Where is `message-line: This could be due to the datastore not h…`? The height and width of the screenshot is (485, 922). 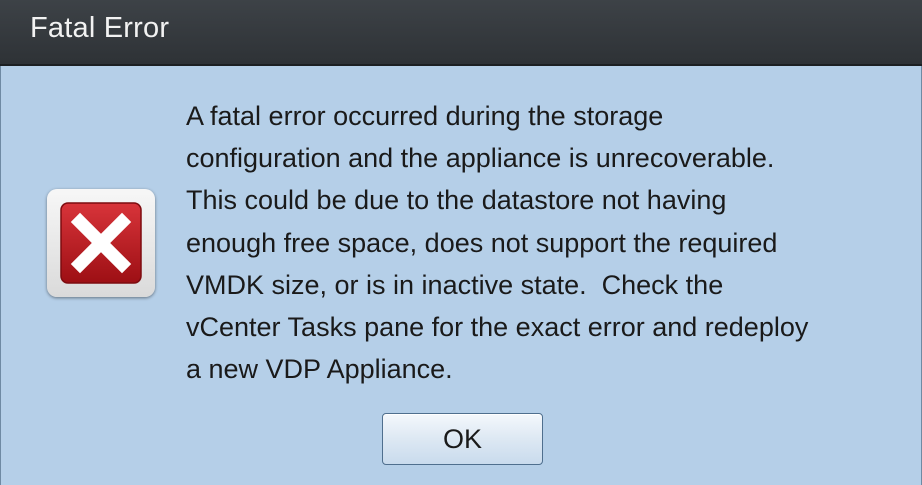 message-line: This could be due to the datastore not h… is located at coordinates (456, 200).